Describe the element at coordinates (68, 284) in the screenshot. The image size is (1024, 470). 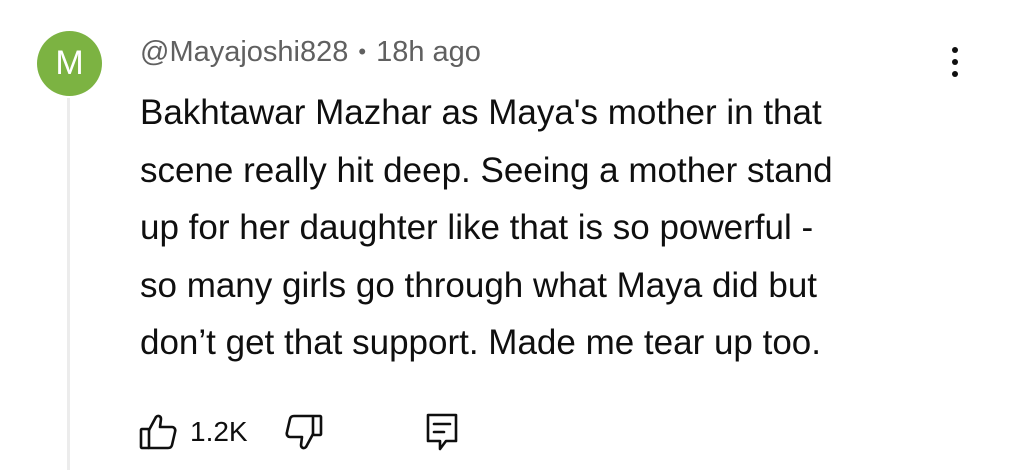
I see `thread-line` at that location.